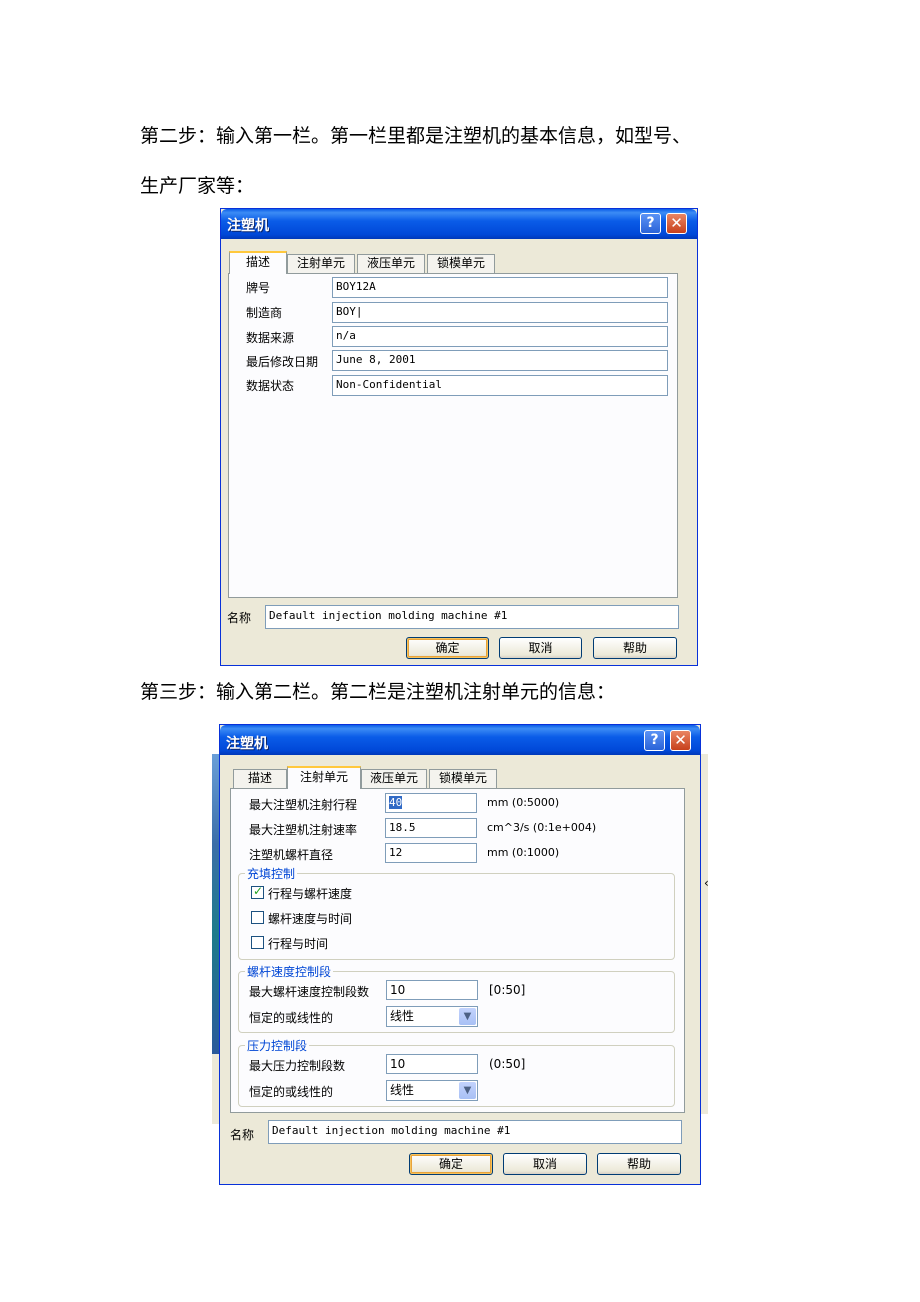 The image size is (920, 1302). What do you see at coordinates (432, 990) in the screenshot?
I see `max-screw-segments-field: 10` at bounding box center [432, 990].